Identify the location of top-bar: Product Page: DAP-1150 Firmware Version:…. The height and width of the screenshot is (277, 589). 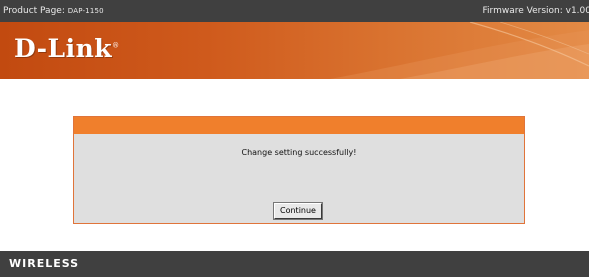
(294, 11).